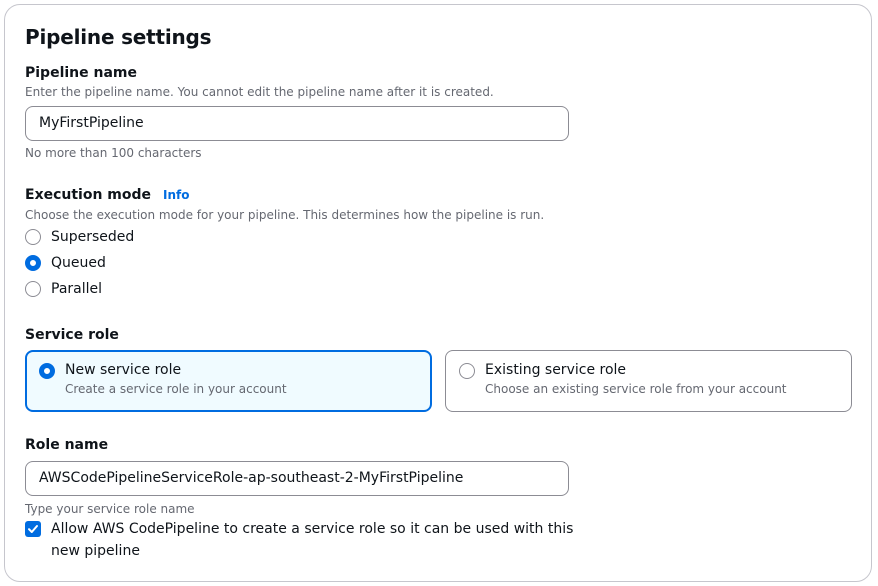 This screenshot has height=586, width=878. What do you see at coordinates (556, 370) in the screenshot?
I see `card-title: Existing service role` at bounding box center [556, 370].